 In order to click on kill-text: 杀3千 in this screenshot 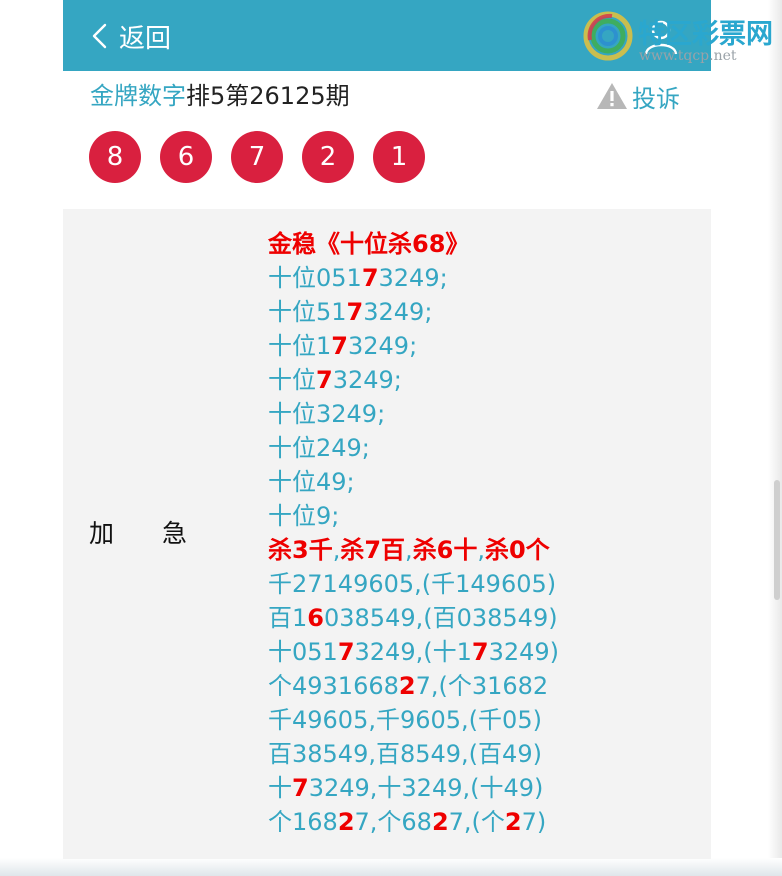, I will do `click(300, 550)`.